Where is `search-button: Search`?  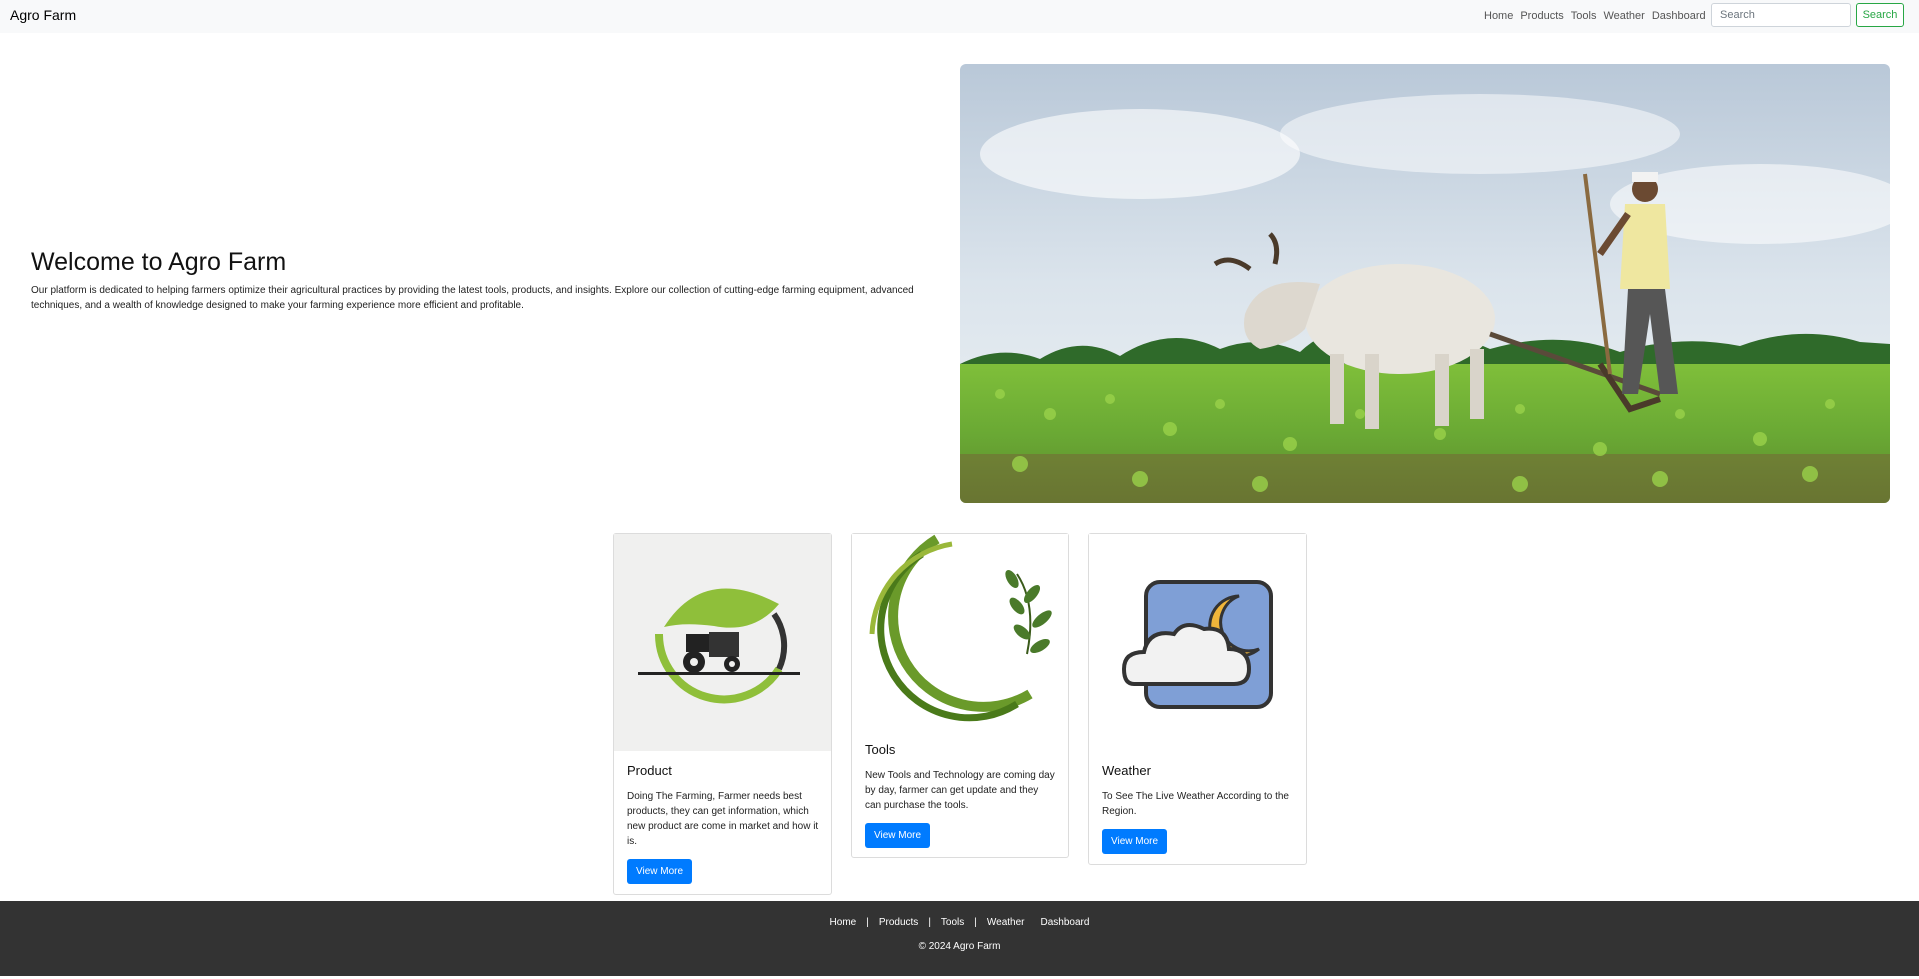 search-button: Search is located at coordinates (1880, 15).